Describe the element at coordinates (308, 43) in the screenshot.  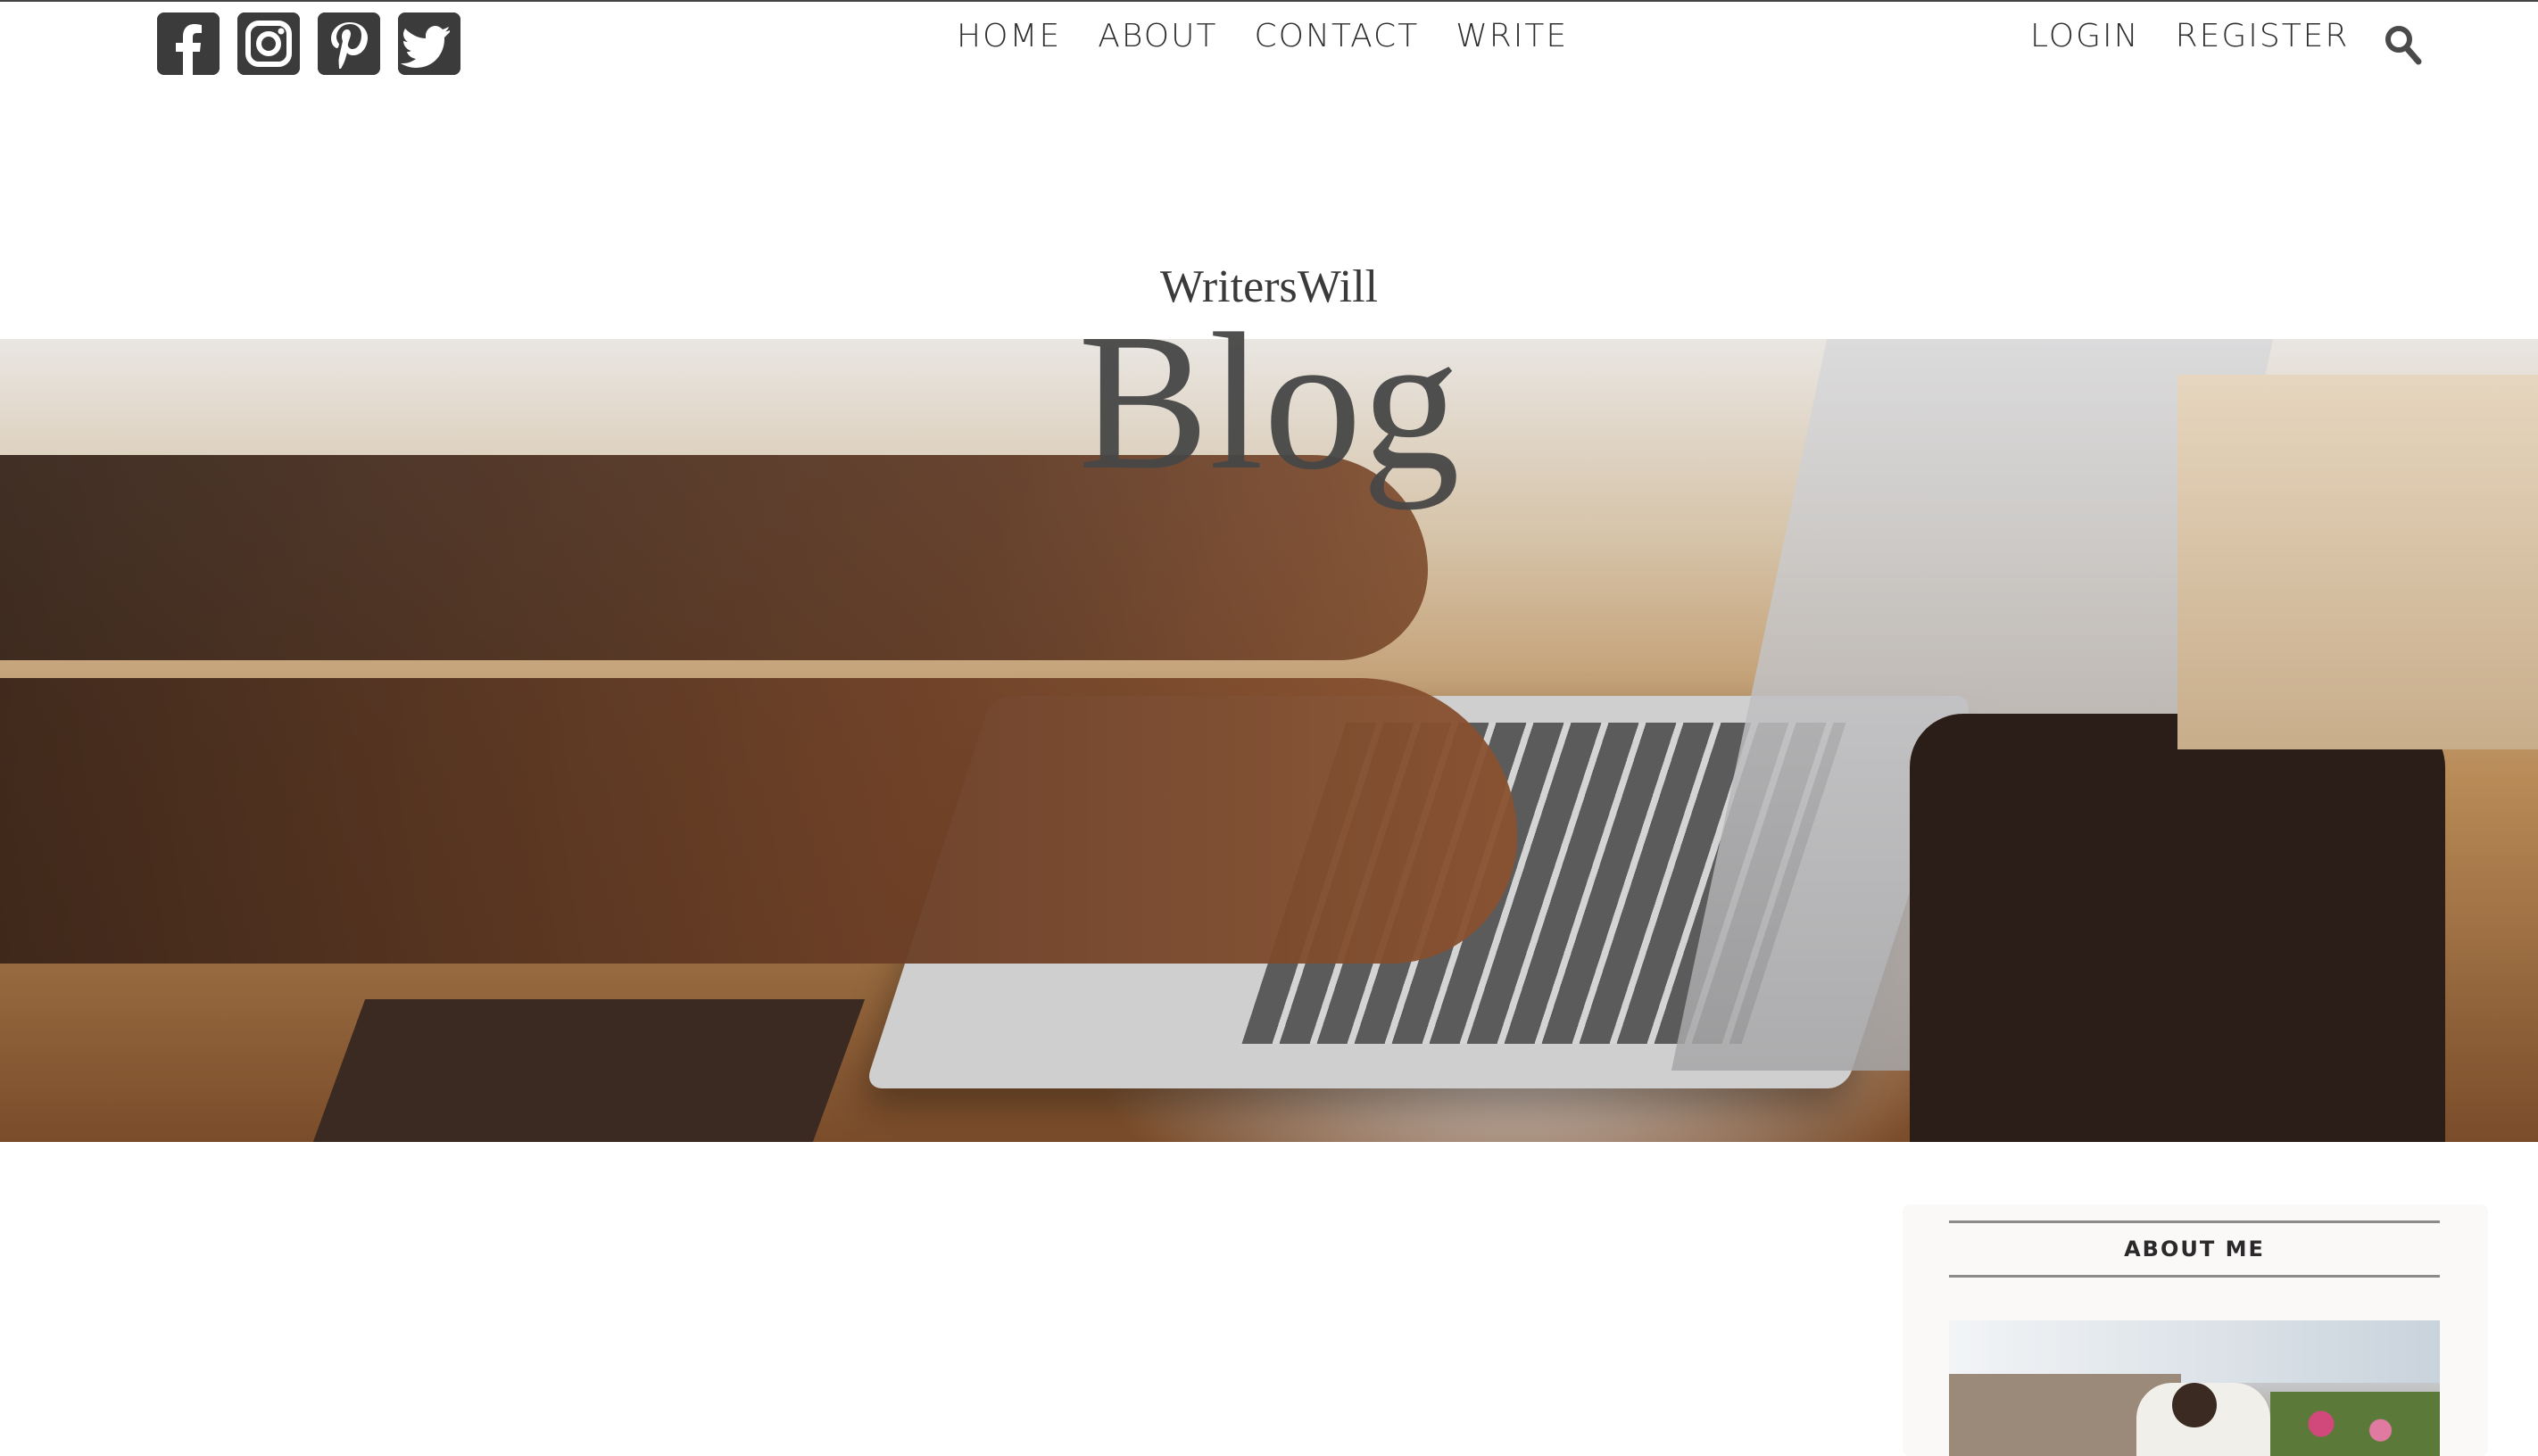
I see `social-links` at that location.